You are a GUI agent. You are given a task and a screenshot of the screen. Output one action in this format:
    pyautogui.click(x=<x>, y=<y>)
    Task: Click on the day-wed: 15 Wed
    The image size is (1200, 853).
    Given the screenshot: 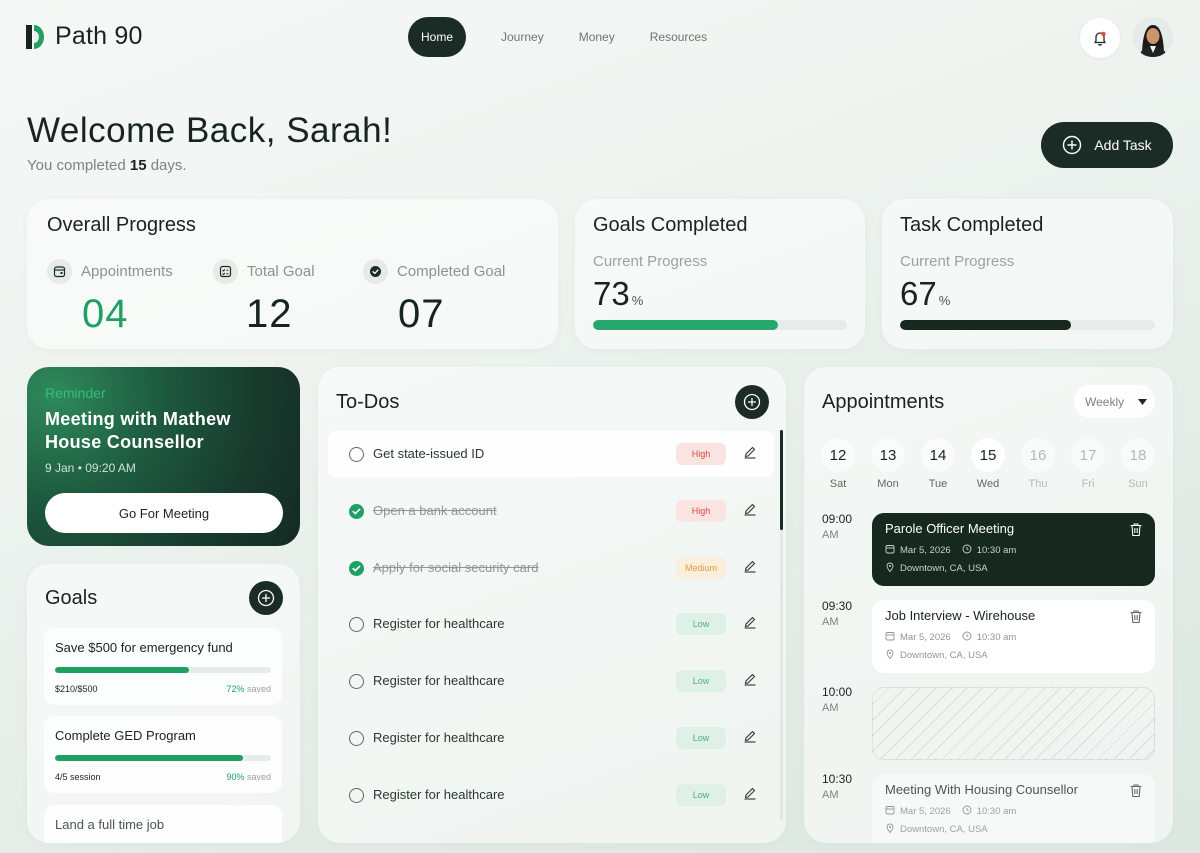 What is the action you would take?
    pyautogui.click(x=988, y=464)
    